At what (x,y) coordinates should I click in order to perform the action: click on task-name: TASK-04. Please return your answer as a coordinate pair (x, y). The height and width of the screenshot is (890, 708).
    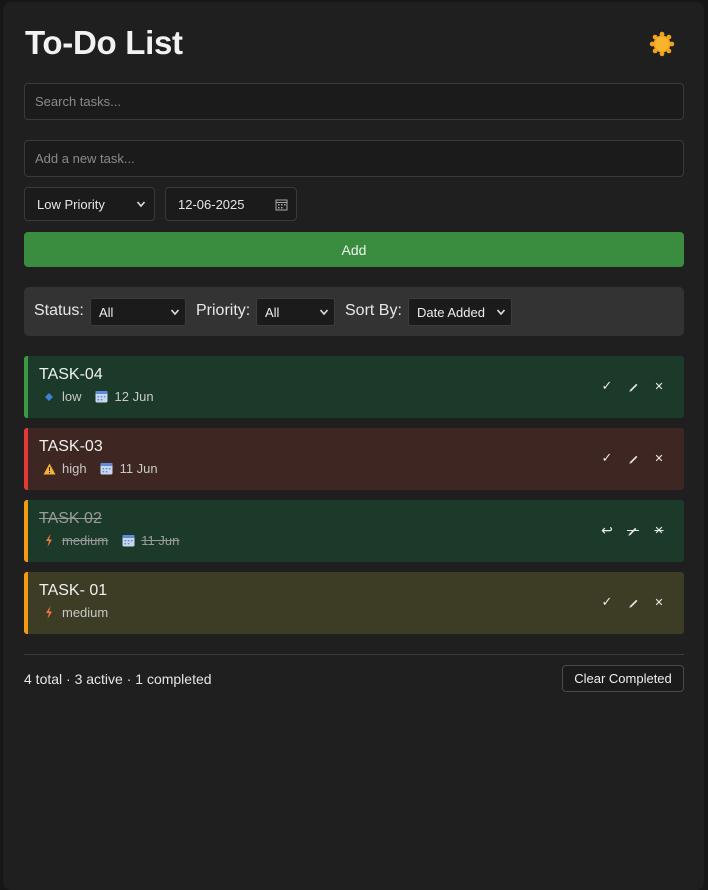
    Looking at the image, I should click on (71, 374).